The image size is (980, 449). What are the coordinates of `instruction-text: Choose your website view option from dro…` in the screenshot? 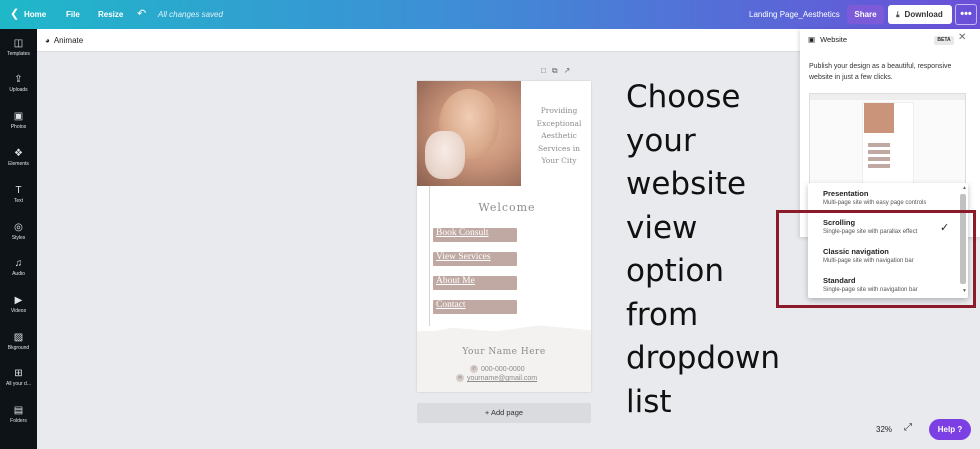 It's located at (703, 249).